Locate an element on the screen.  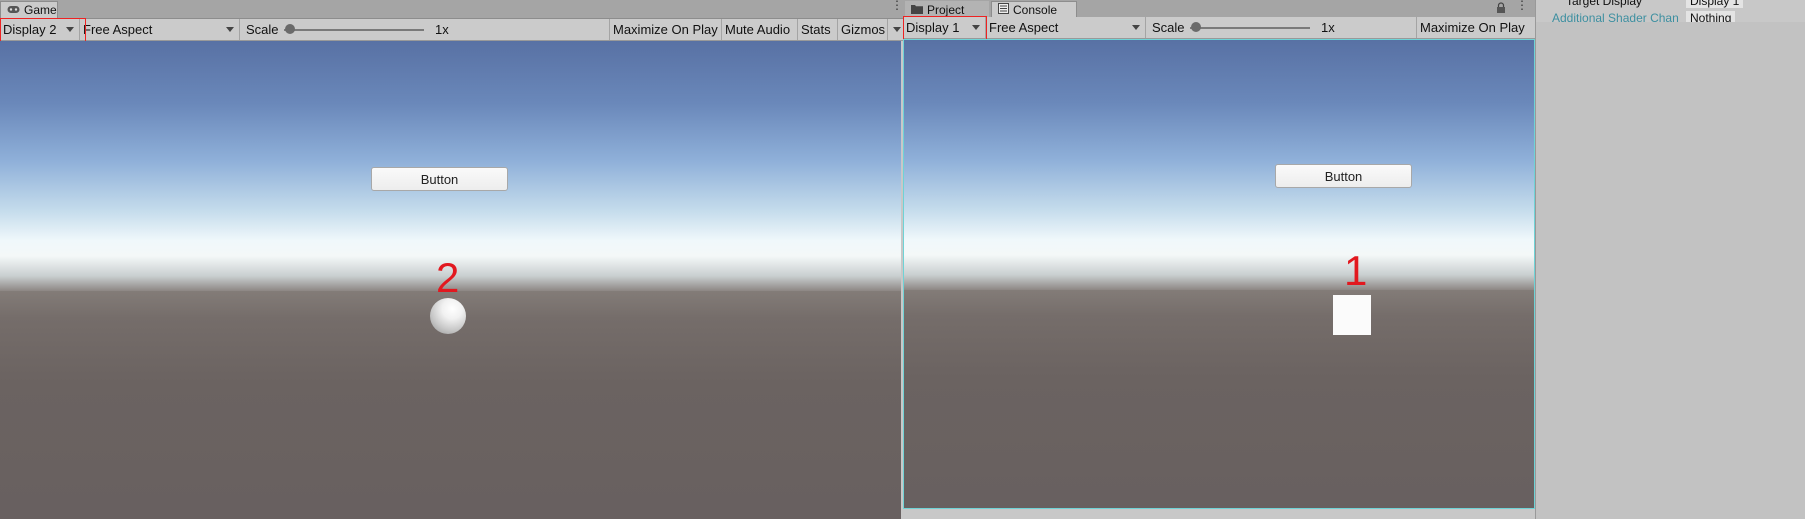
annotation-number: 2 is located at coordinates (448, 277).